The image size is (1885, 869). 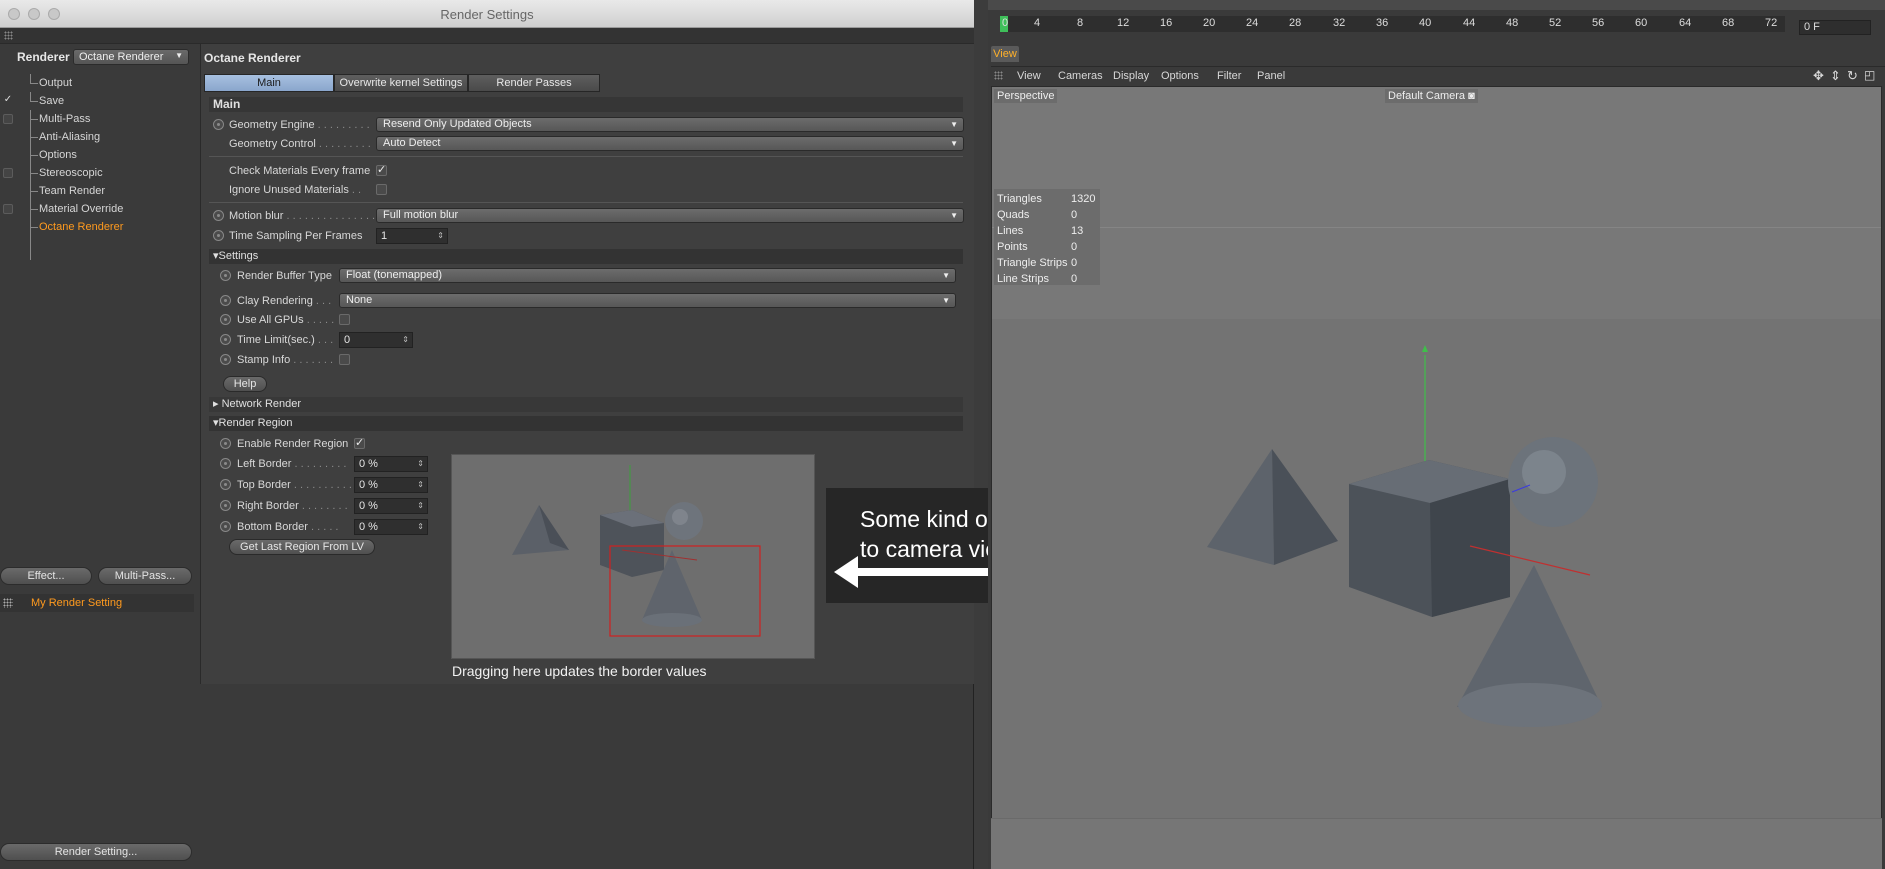 I want to click on menu-view: View, so click(x=1029, y=76).